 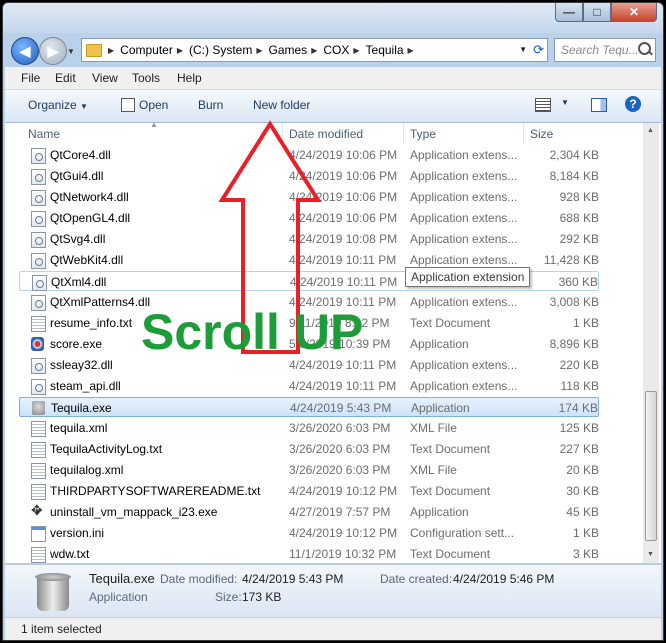 What do you see at coordinates (293, 579) in the screenshot?
I see `details-modified-value: 4/24/2019 5:43 PM` at bounding box center [293, 579].